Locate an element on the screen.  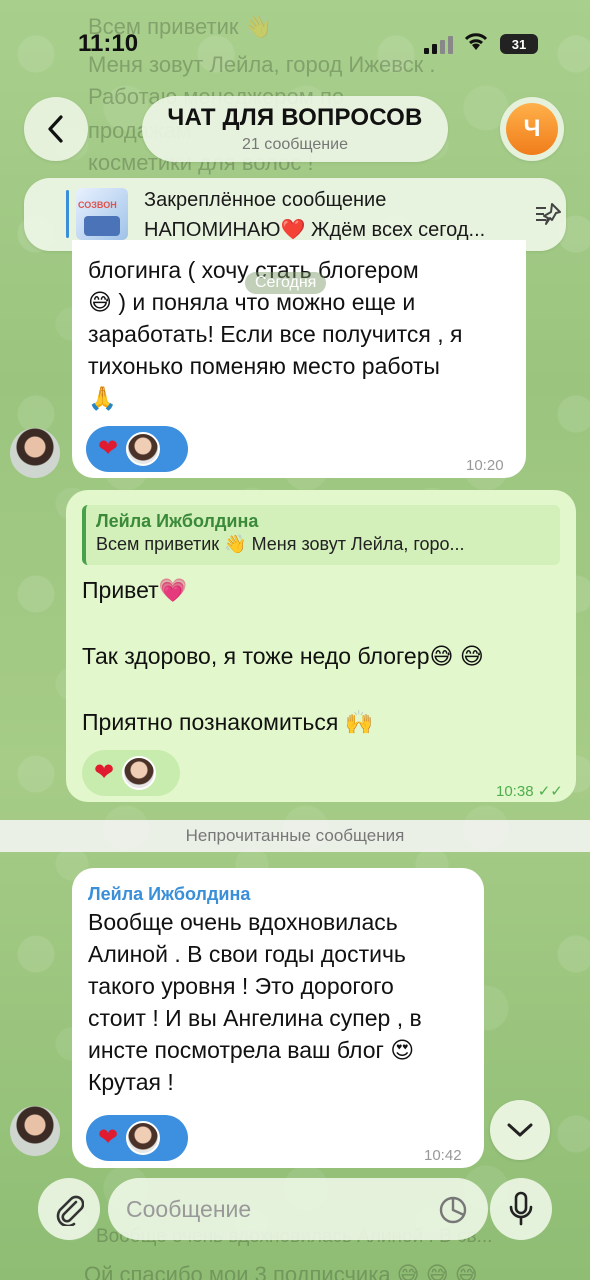
message-time: 10:38 ✓✓ is located at coordinates (529, 791).